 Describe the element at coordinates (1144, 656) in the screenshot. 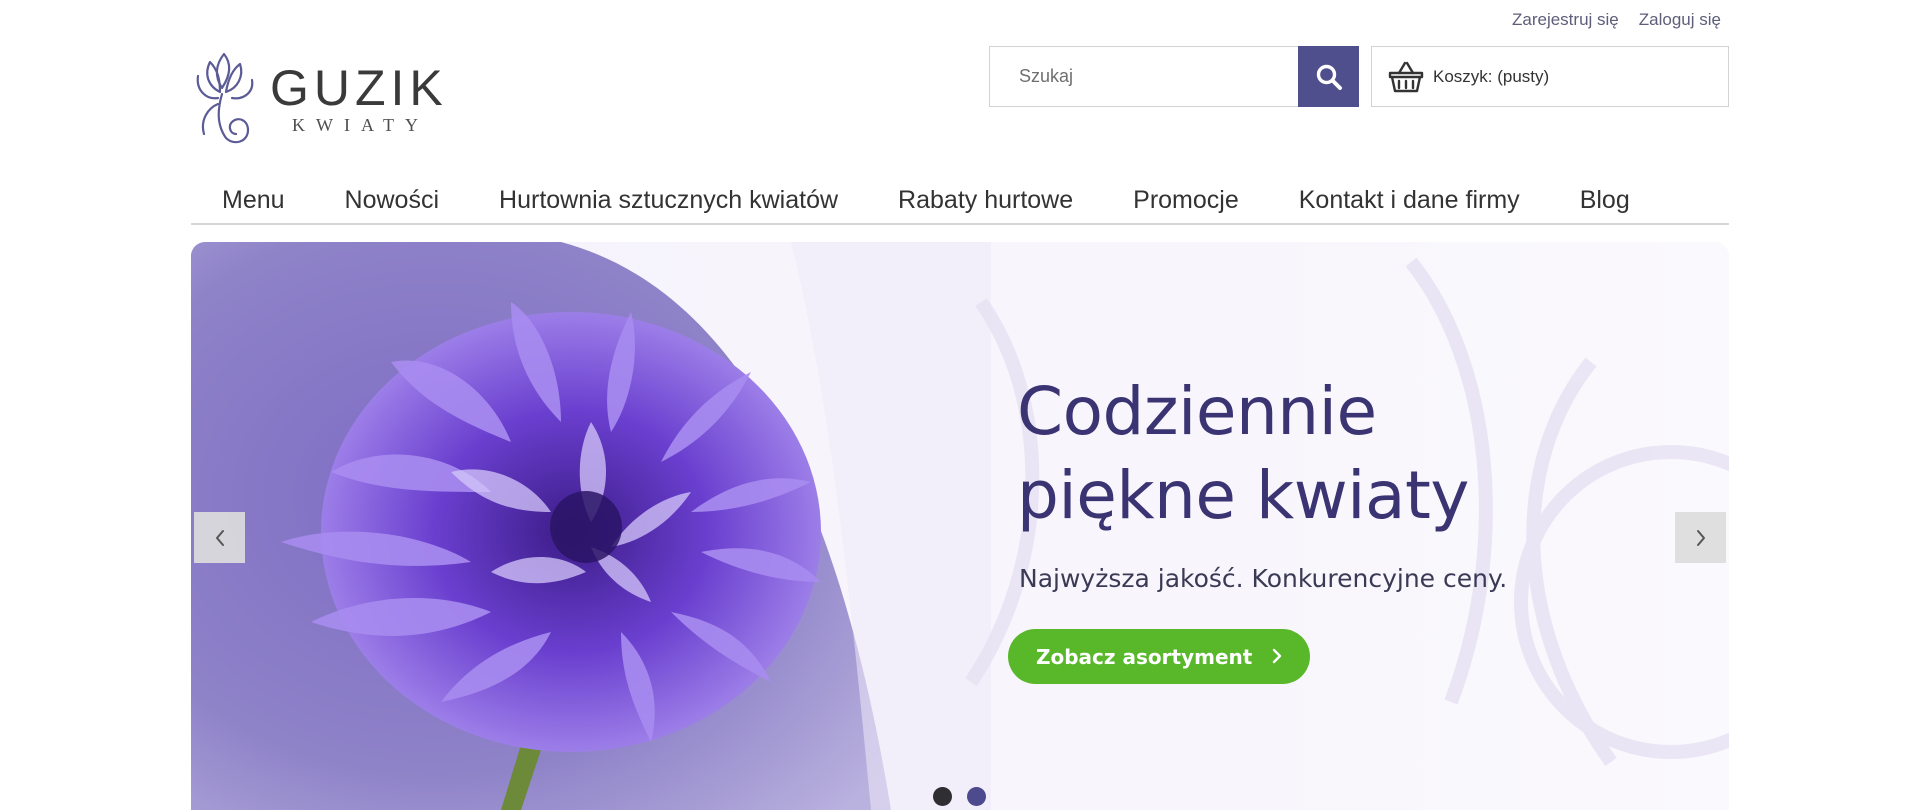

I see `see-products-label: Zobacz asortyment` at that location.